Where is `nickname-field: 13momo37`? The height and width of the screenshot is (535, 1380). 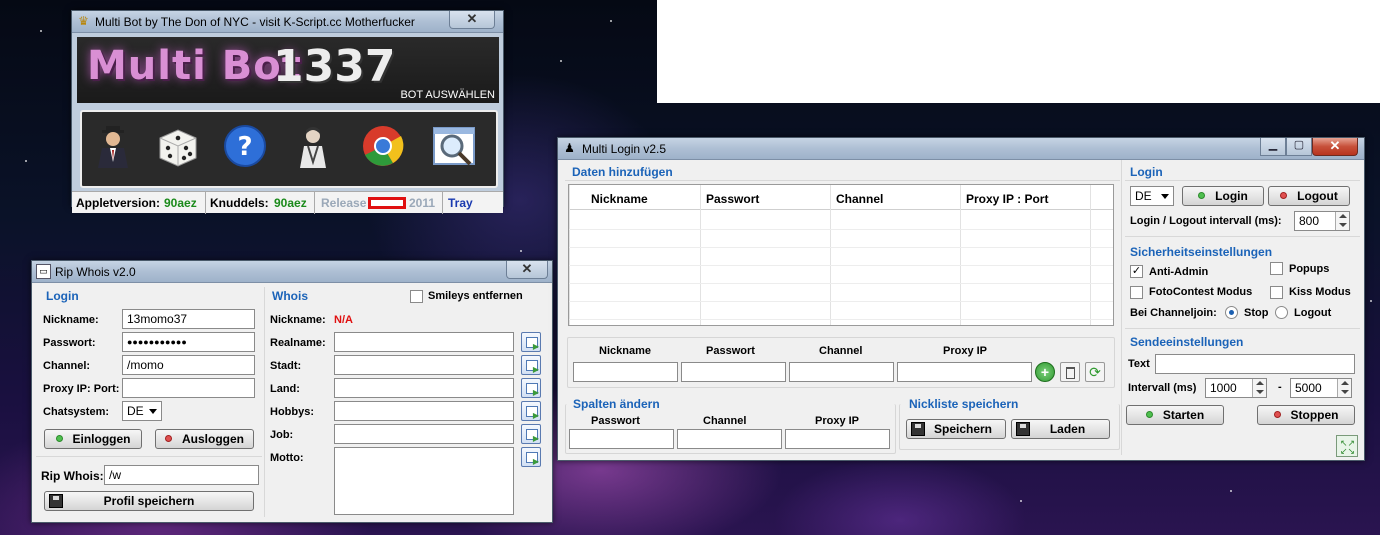 nickname-field: 13momo37 is located at coordinates (188, 319).